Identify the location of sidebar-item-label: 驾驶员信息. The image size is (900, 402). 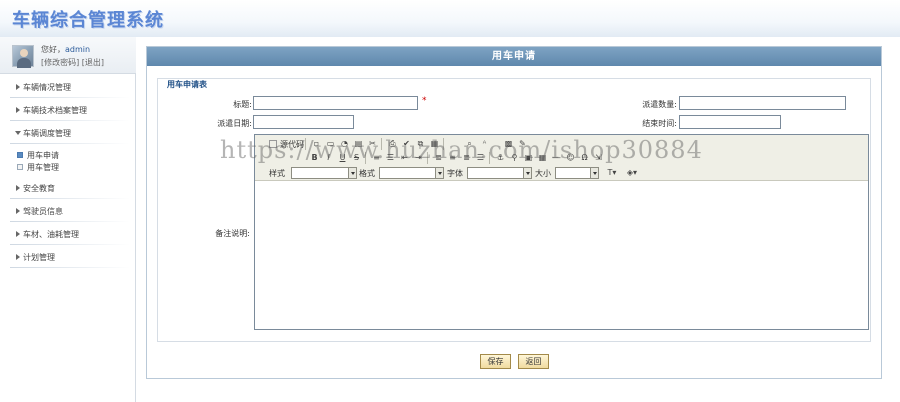
(43, 211).